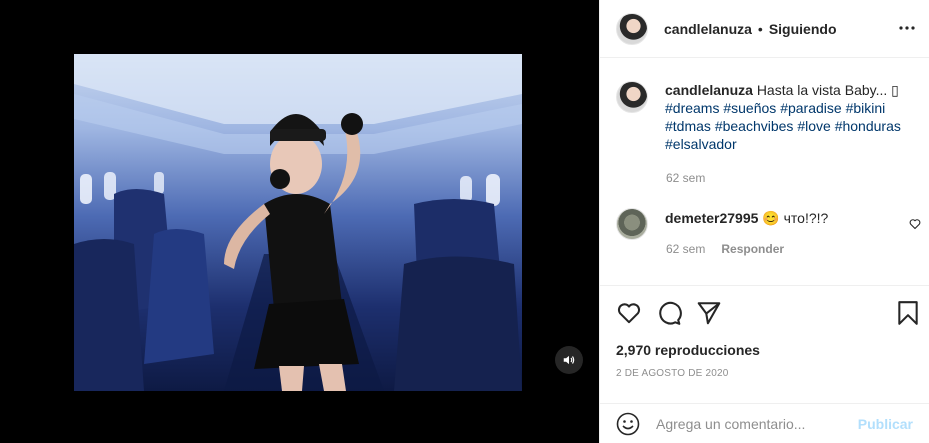 This screenshot has height=443, width=929. What do you see at coordinates (885, 424) in the screenshot?
I see `publish-button: Publicar` at bounding box center [885, 424].